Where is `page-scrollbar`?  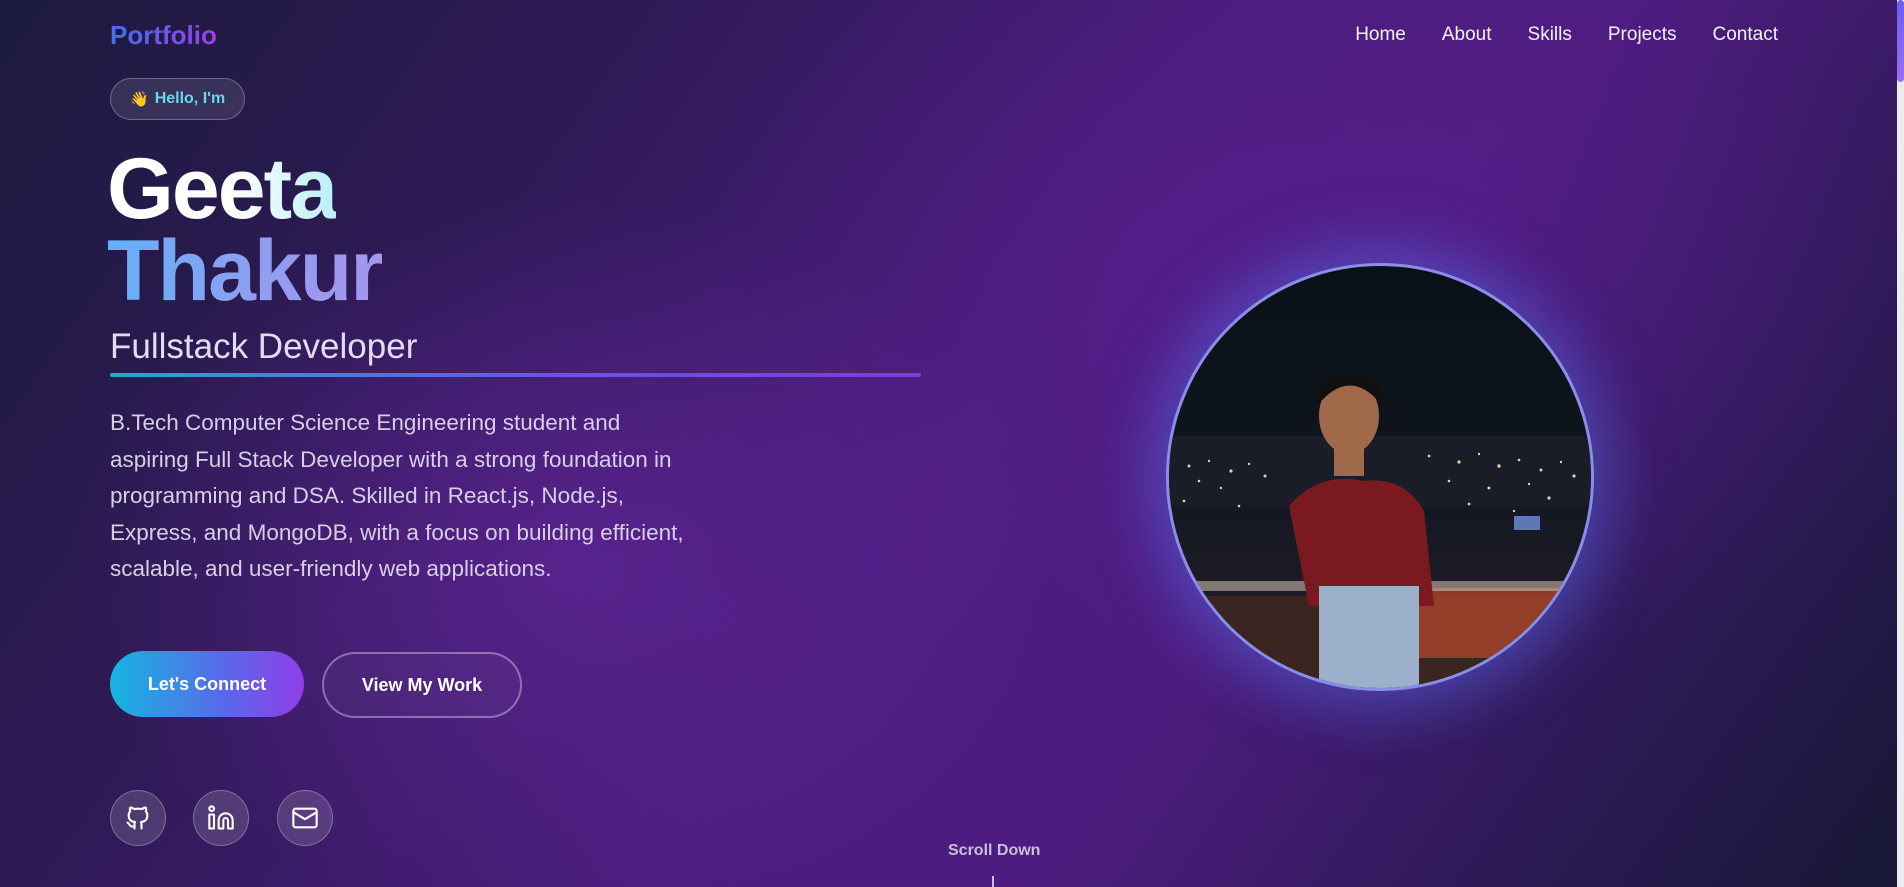
page-scrollbar is located at coordinates (1900, 443).